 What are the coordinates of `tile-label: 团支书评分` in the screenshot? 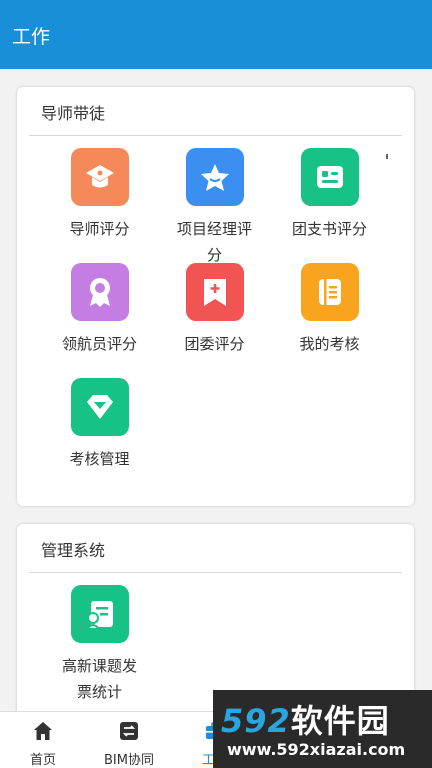 It's located at (329, 229).